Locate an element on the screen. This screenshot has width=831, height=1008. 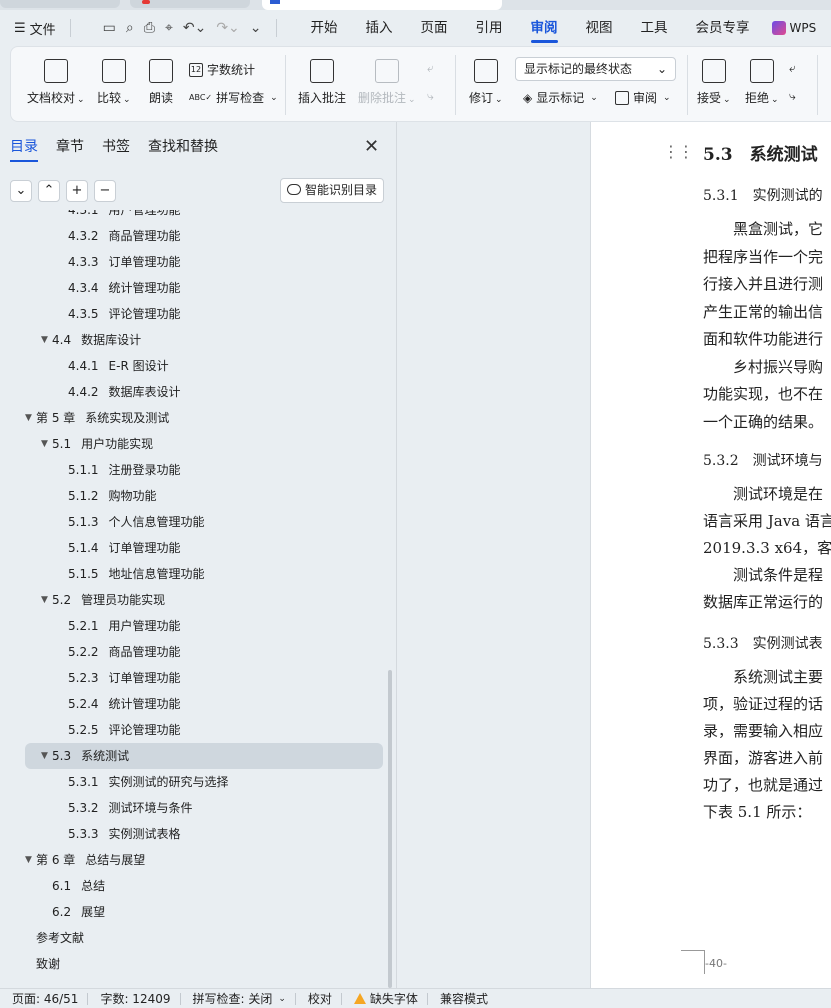
remove-heading-icon: − is located at coordinates (105, 191).